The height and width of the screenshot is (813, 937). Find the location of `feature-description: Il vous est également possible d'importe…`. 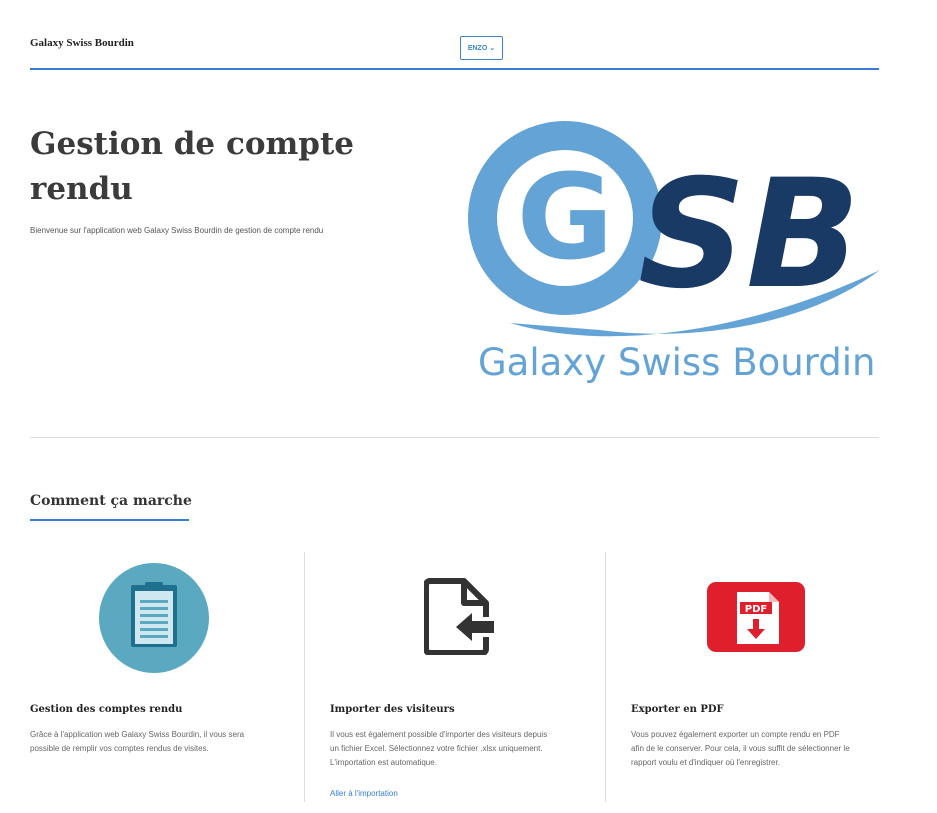

feature-description: Il vous est également possible d'importe… is located at coordinates (439, 748).